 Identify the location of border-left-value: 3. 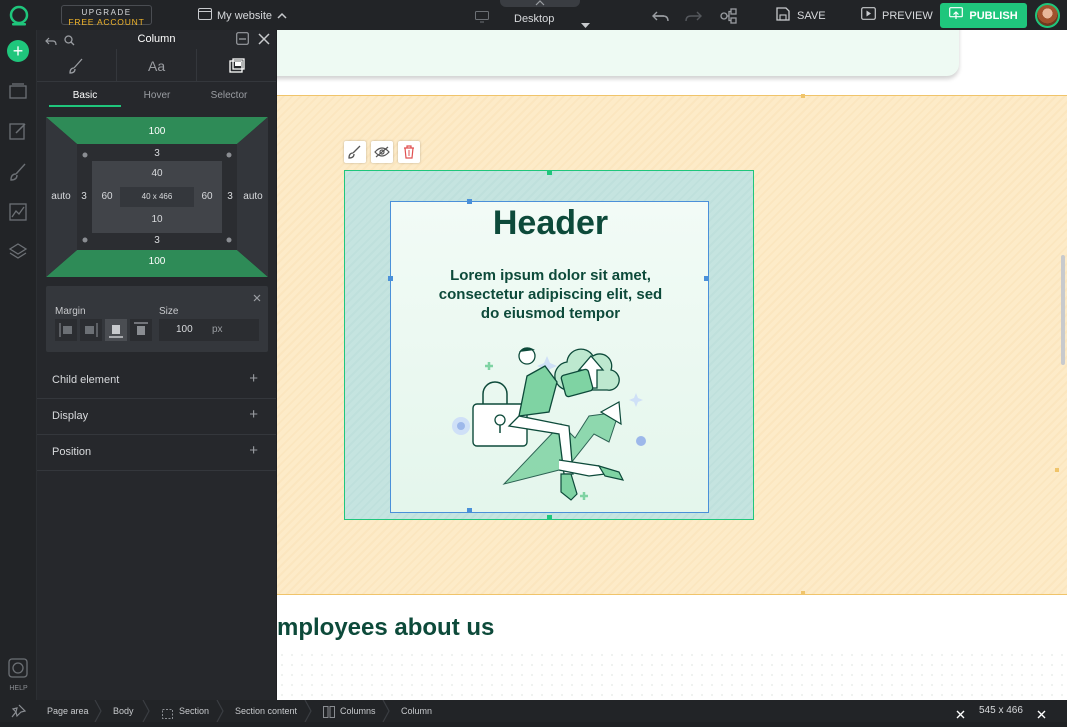
(84, 196).